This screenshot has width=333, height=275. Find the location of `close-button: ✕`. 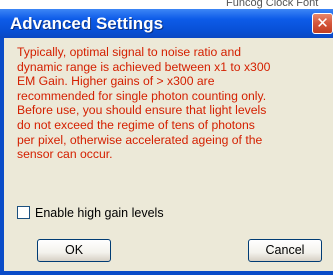

close-button: ✕ is located at coordinates (322, 23).